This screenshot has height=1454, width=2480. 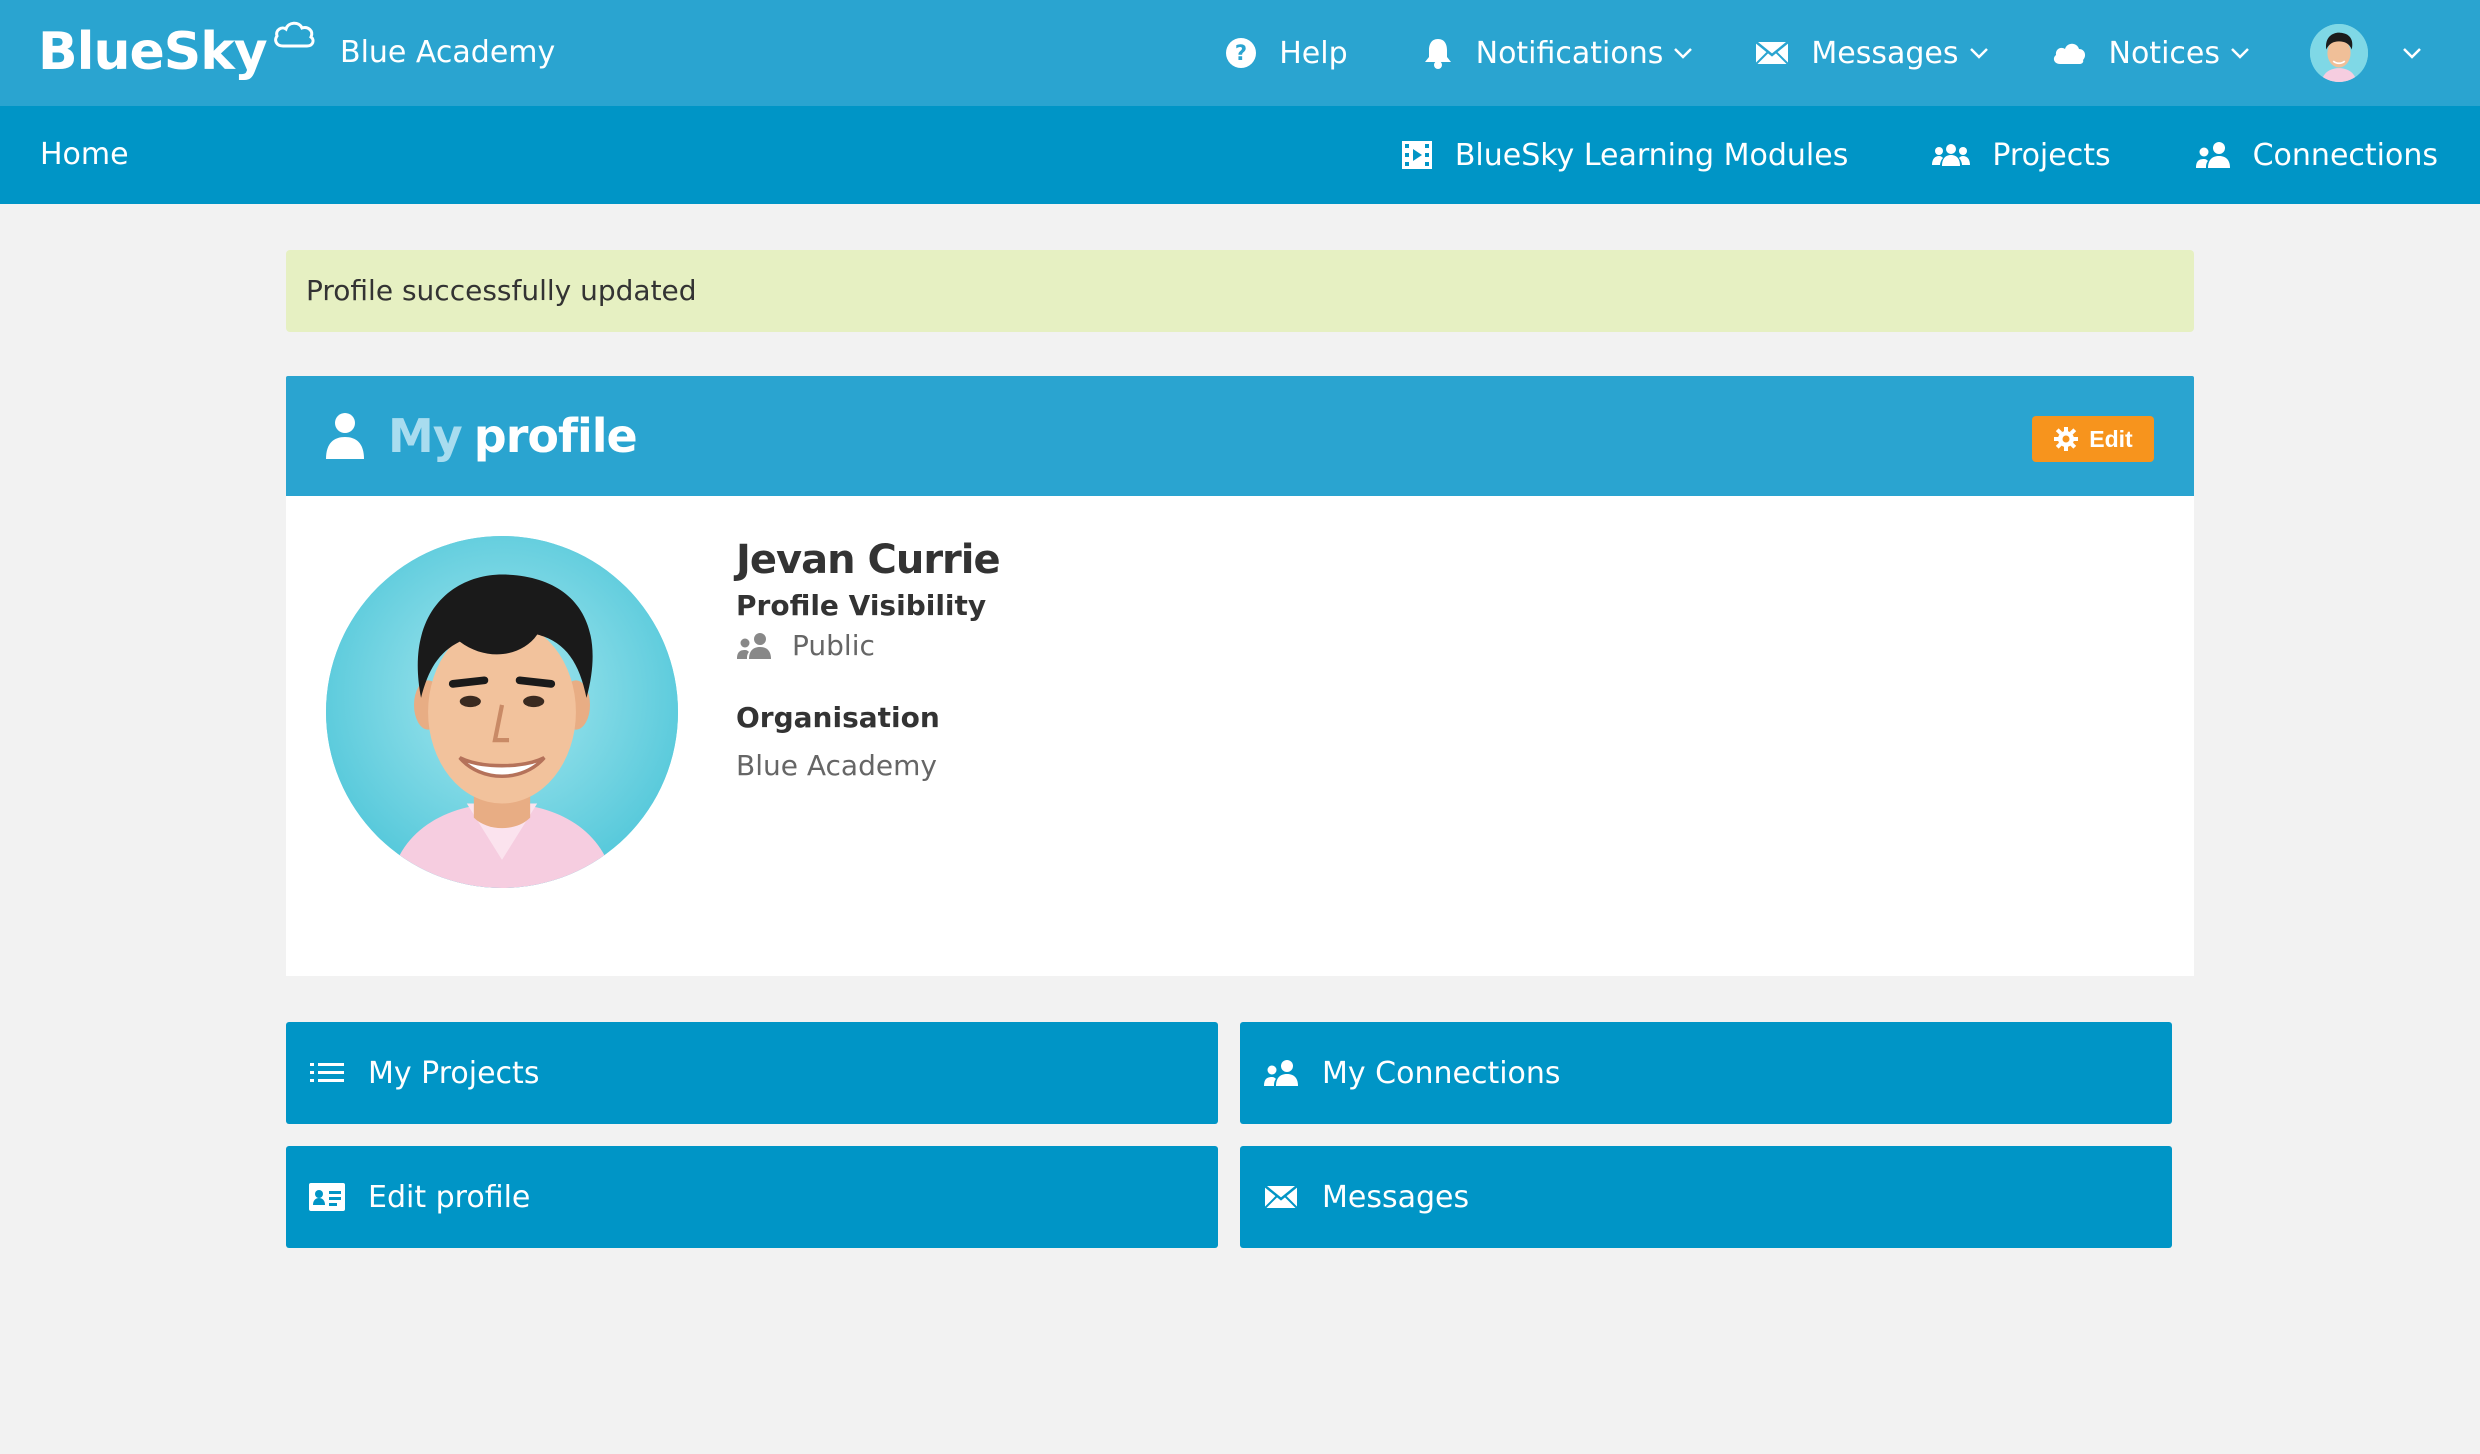 What do you see at coordinates (84, 155) in the screenshot?
I see `home-link: Home` at bounding box center [84, 155].